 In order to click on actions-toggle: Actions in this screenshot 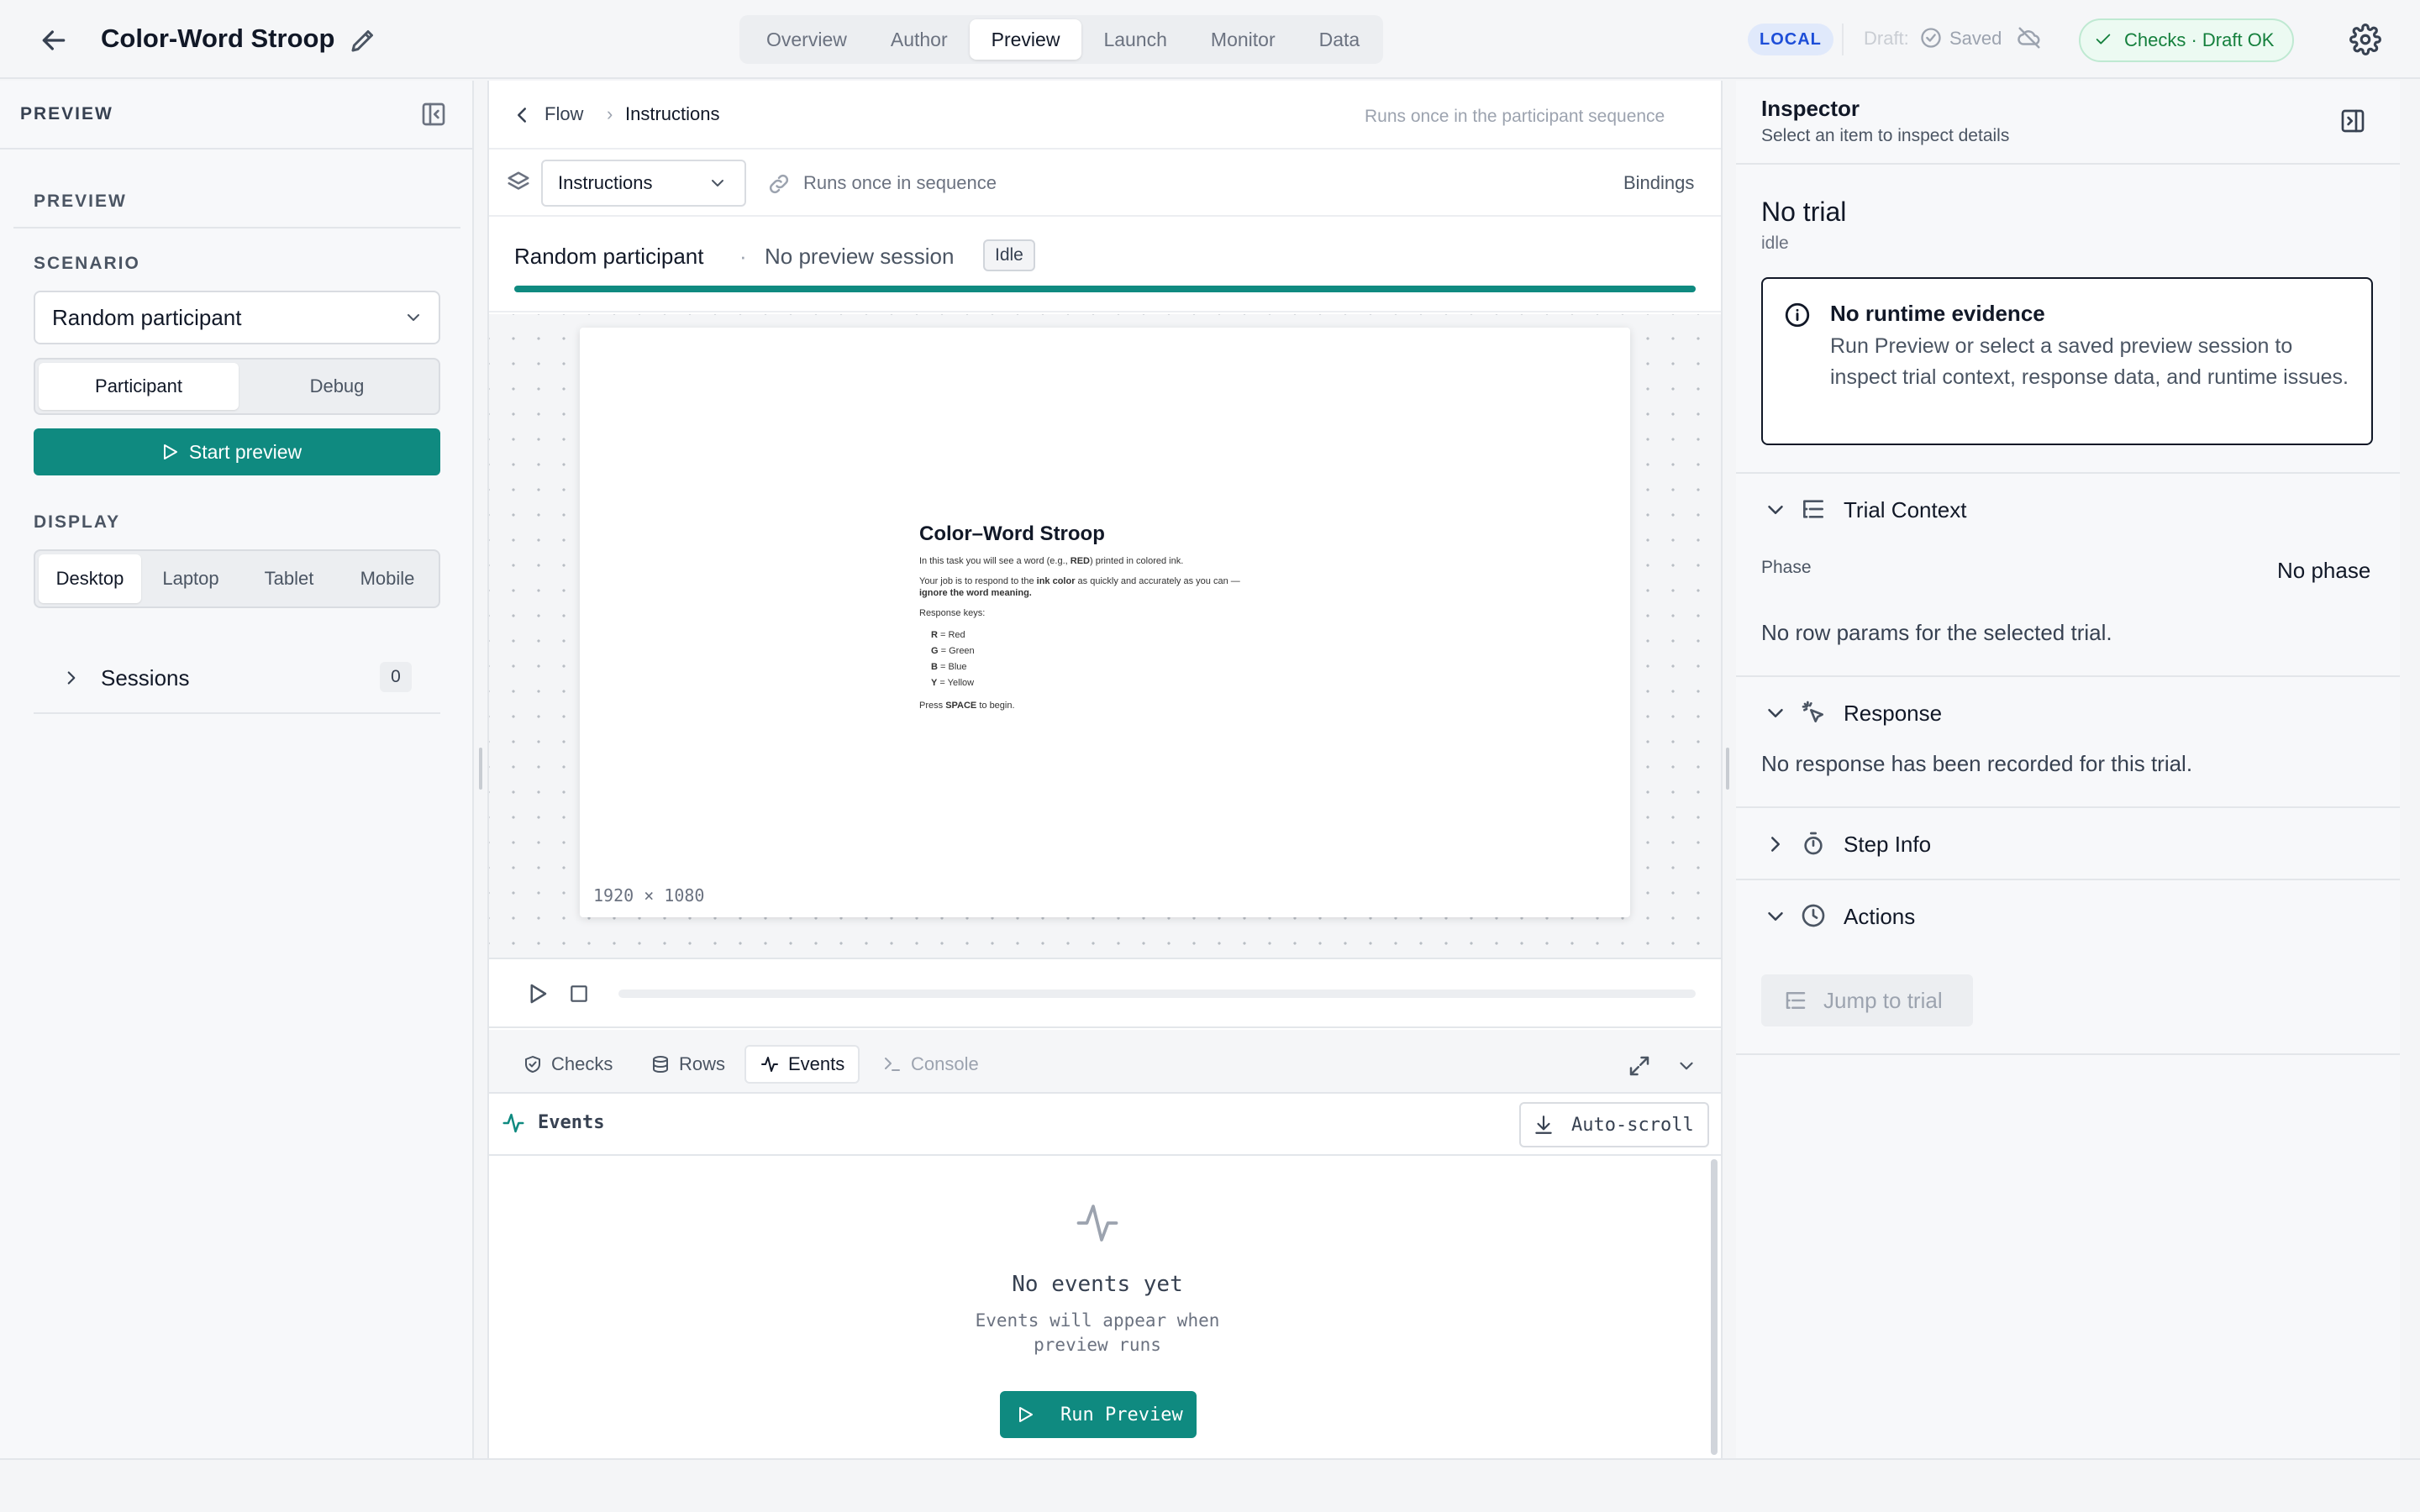, I will do `click(1879, 917)`.